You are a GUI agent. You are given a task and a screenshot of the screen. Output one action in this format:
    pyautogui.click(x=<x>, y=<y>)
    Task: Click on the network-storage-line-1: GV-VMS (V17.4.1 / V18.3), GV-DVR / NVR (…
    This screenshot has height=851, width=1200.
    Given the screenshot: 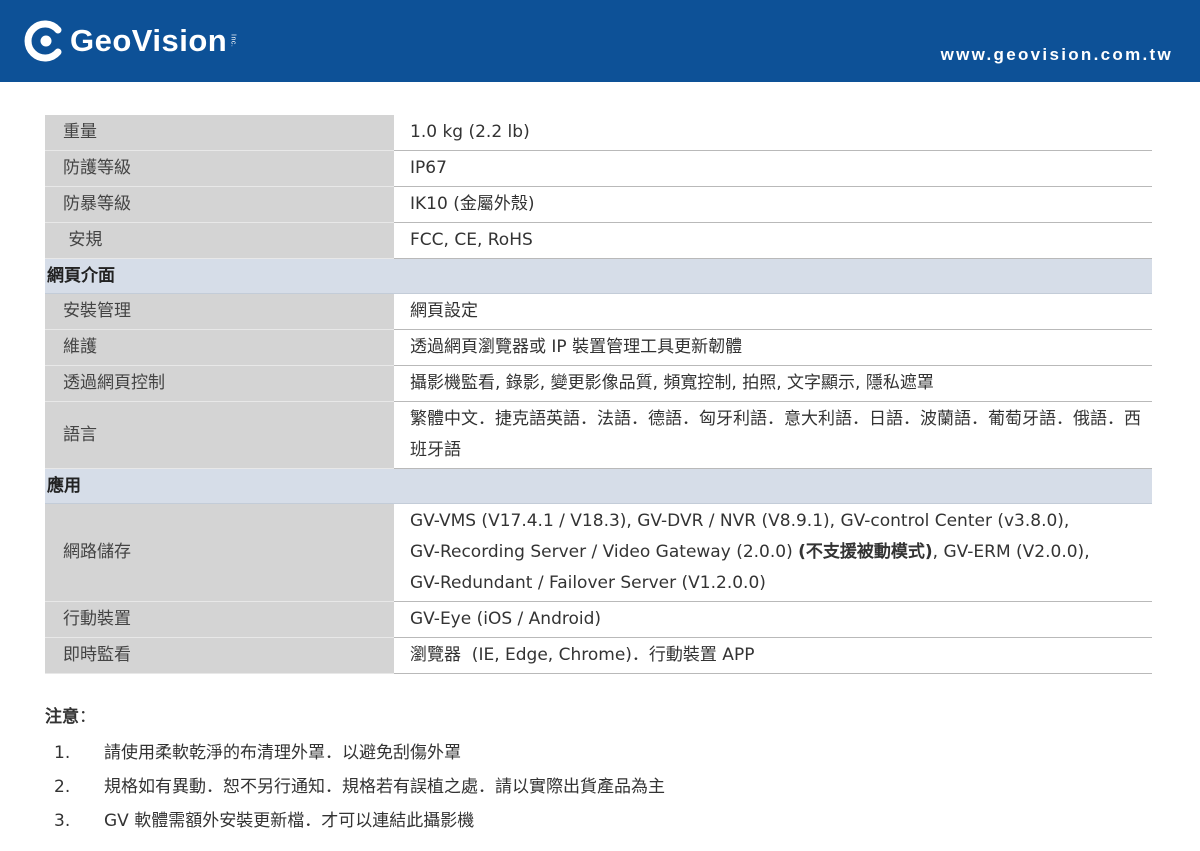 What is the action you would take?
    pyautogui.click(x=740, y=521)
    